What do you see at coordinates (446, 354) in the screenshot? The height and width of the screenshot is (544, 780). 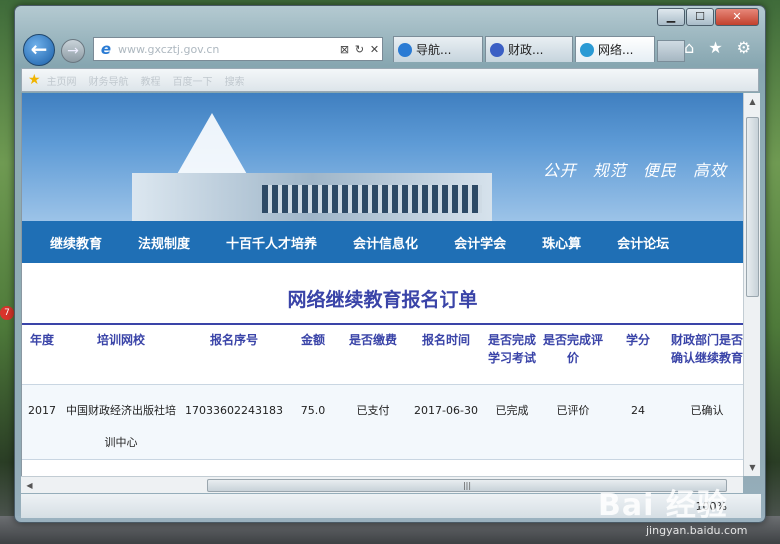 I see `col-header: 报名时间` at bounding box center [446, 354].